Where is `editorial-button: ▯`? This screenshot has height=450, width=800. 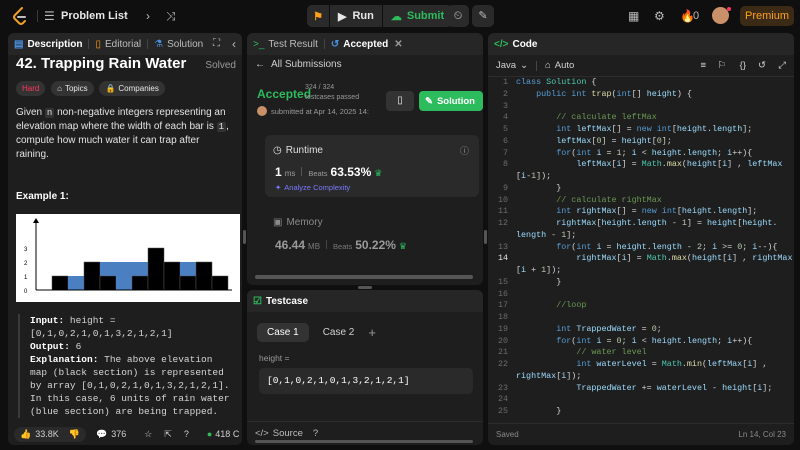 editorial-button: ▯ is located at coordinates (400, 101).